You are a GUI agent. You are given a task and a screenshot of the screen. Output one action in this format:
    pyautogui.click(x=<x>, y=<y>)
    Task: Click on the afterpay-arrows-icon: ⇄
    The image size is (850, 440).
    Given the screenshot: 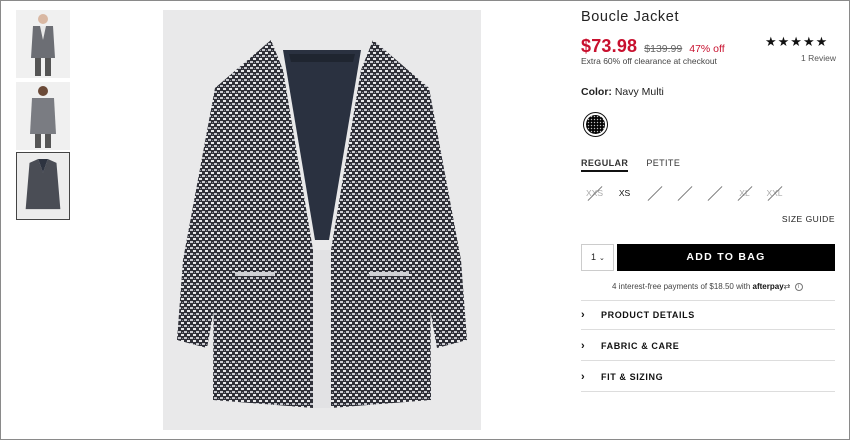 What is the action you would take?
    pyautogui.click(x=787, y=286)
    